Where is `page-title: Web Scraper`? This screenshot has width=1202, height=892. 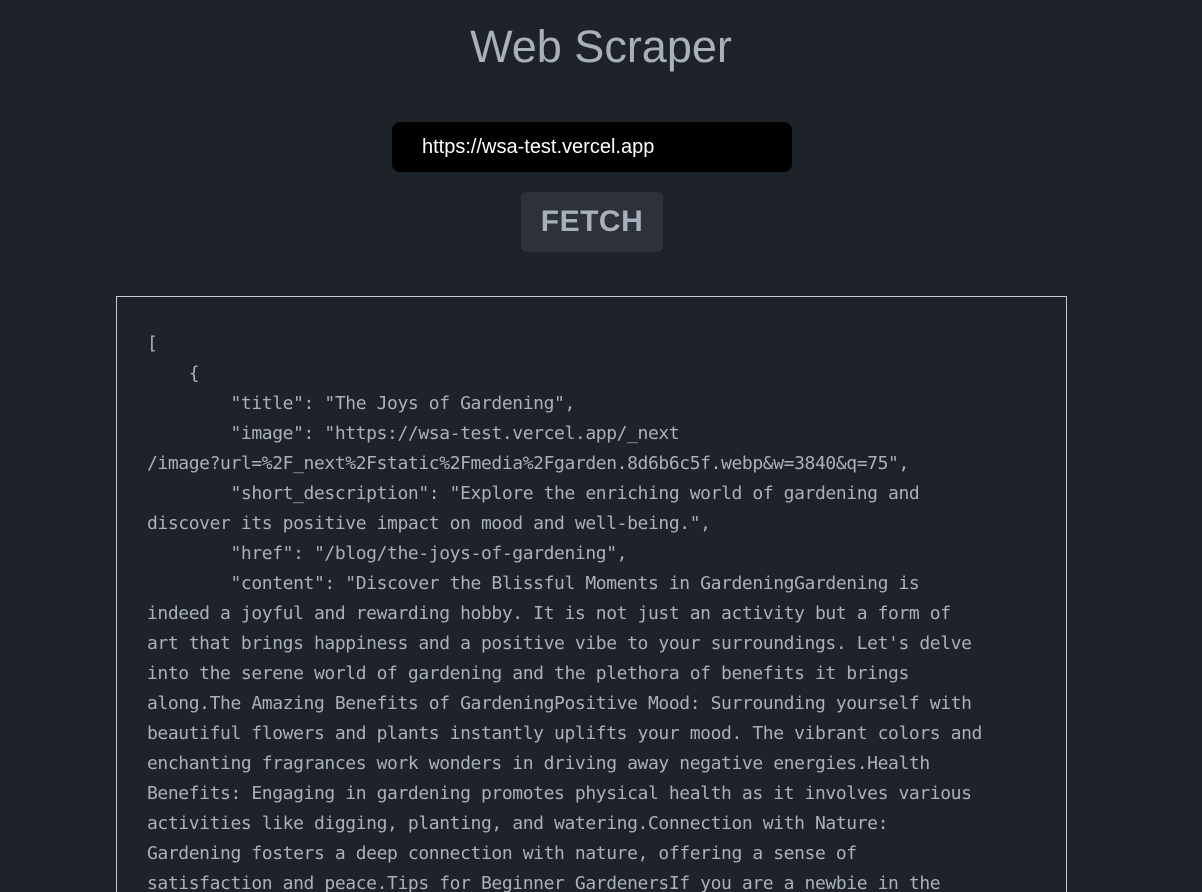 page-title: Web Scraper is located at coordinates (601, 46).